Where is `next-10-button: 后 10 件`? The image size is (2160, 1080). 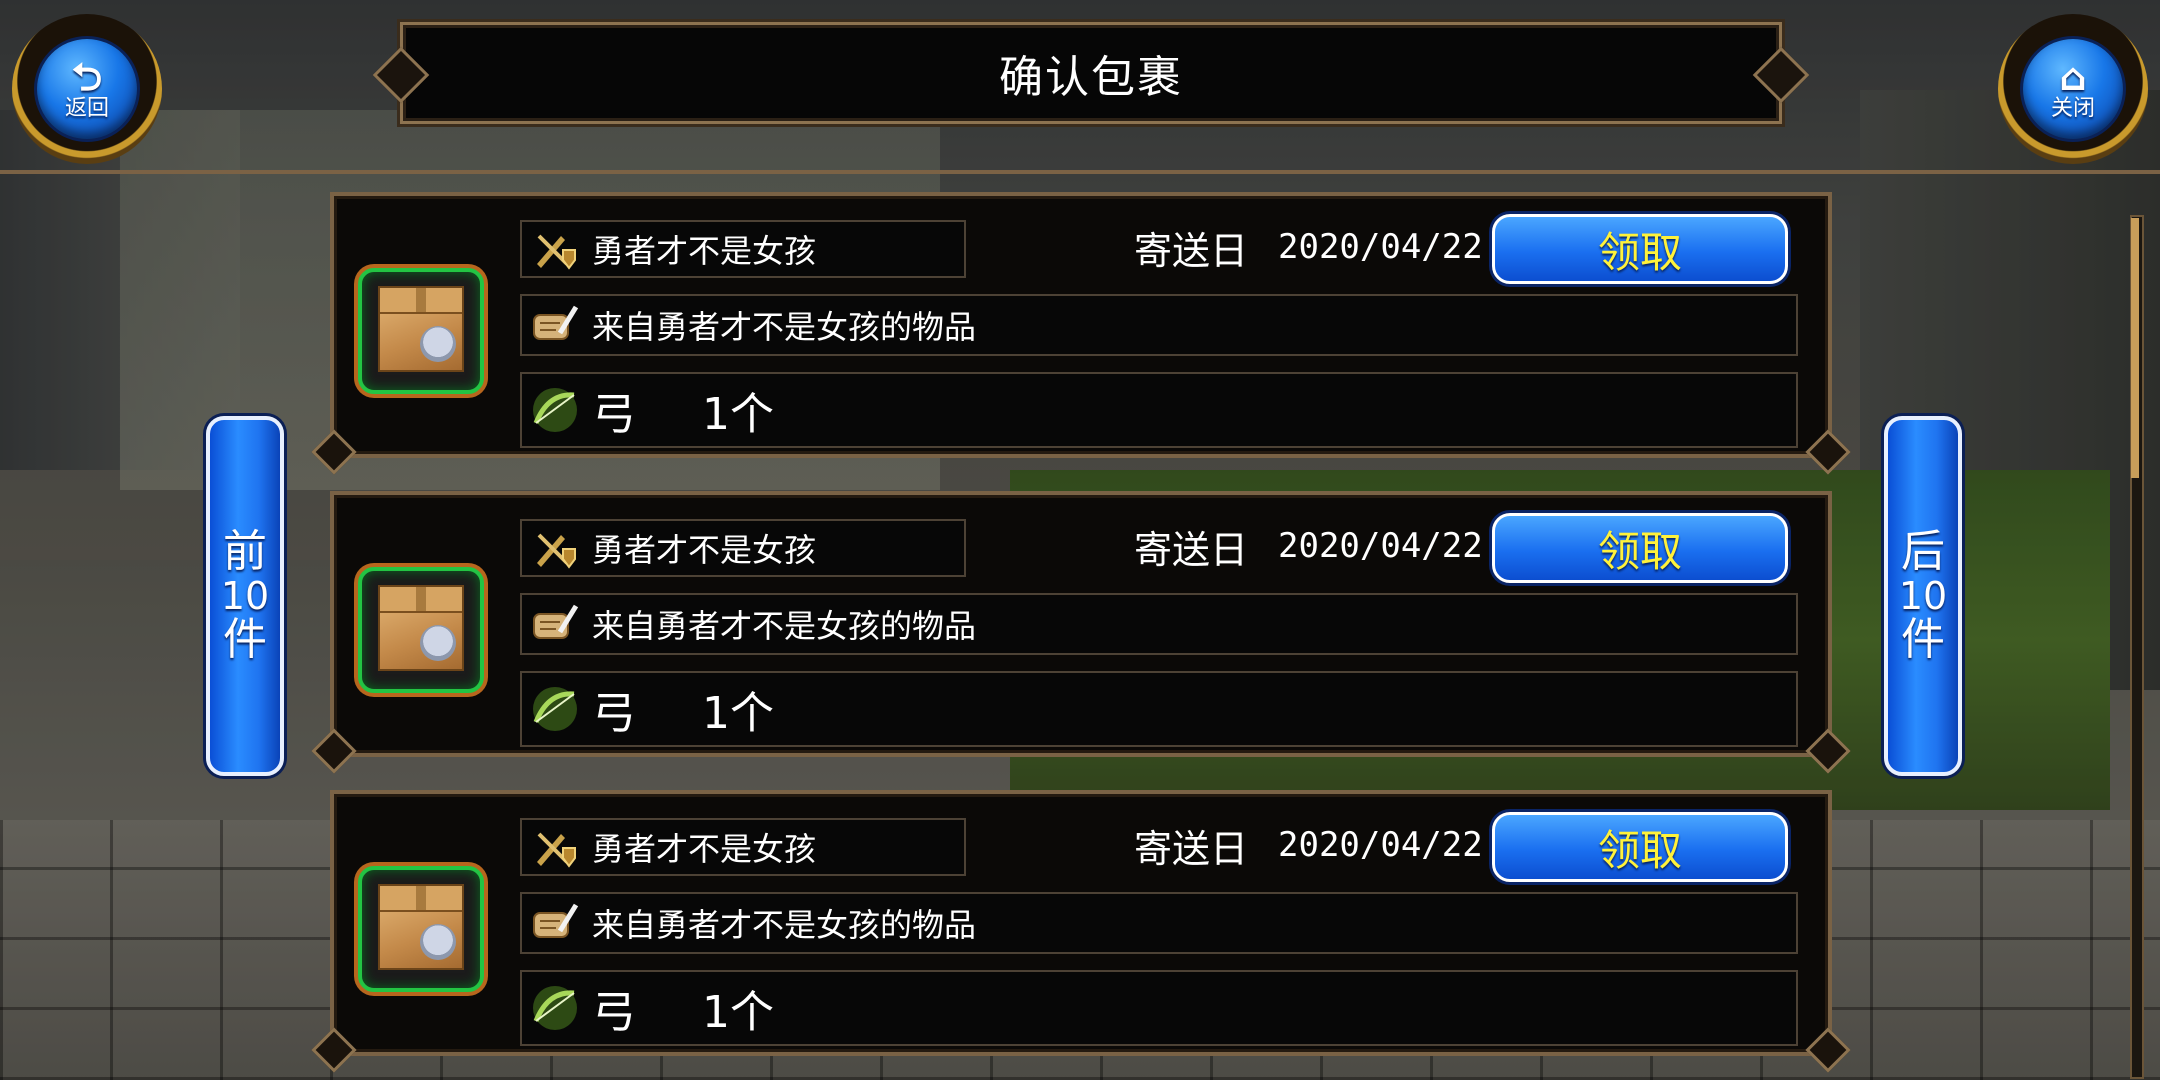
next-10-button: 后 10 件 is located at coordinates (1923, 596).